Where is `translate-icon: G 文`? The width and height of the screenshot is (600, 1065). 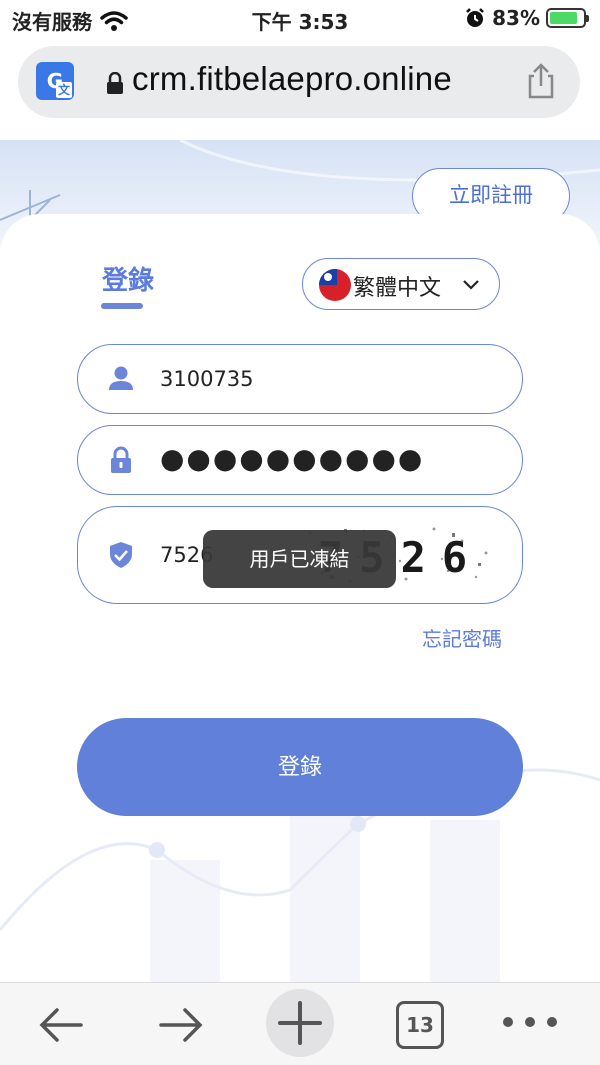 translate-icon: G 文 is located at coordinates (55, 81).